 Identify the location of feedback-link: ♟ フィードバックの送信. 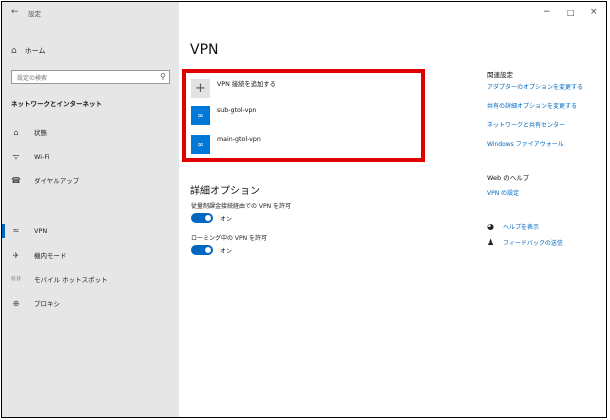
(525, 242).